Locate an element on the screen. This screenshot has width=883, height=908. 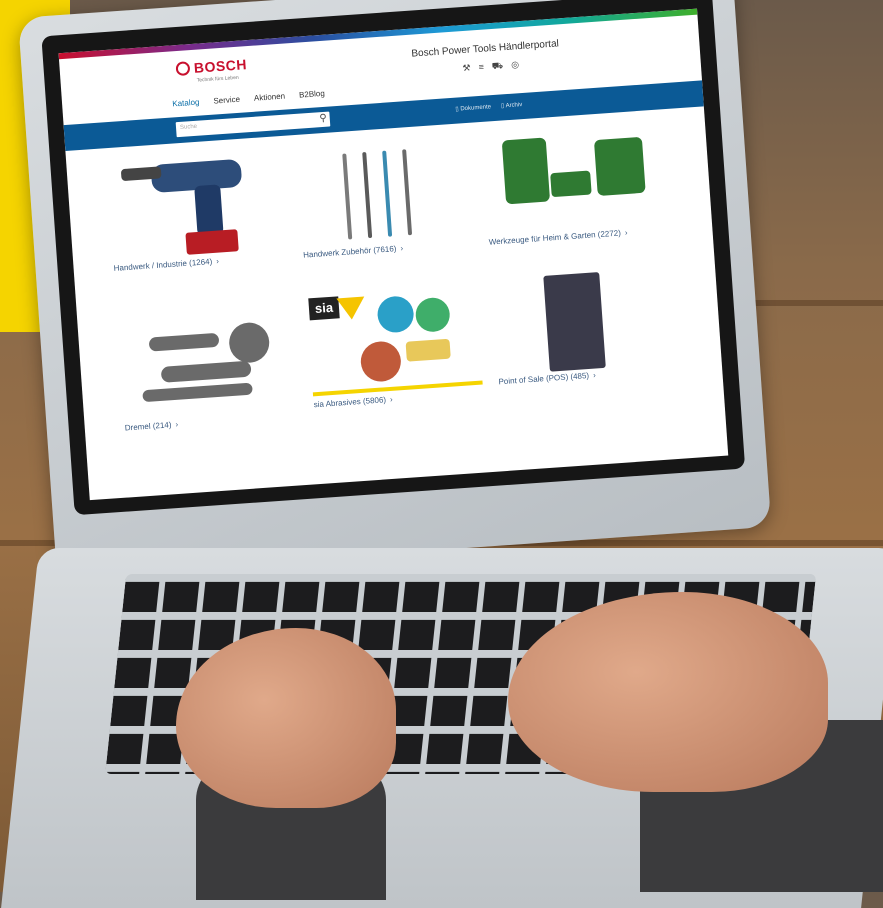
header-icons: ⚒ ≡ ⛟ ◎ is located at coordinates (490, 67).